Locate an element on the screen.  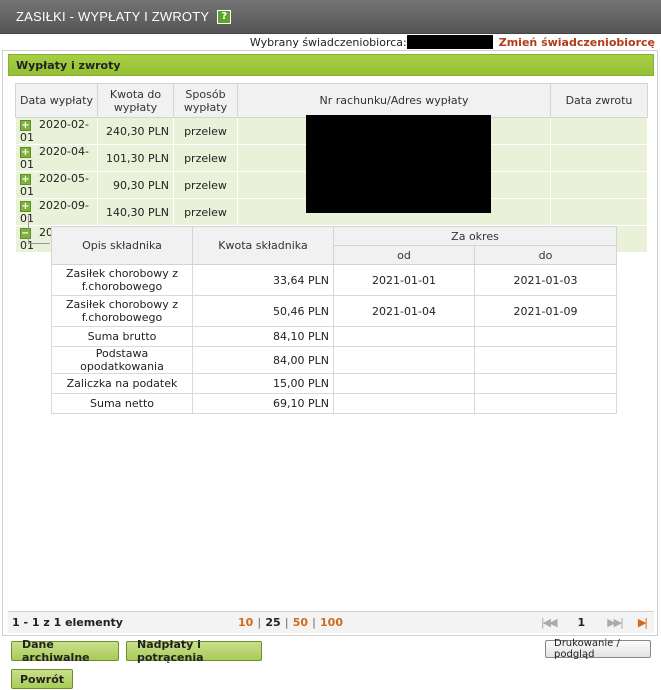
col-header-return-date: Data zwrotu is located at coordinates (599, 100).